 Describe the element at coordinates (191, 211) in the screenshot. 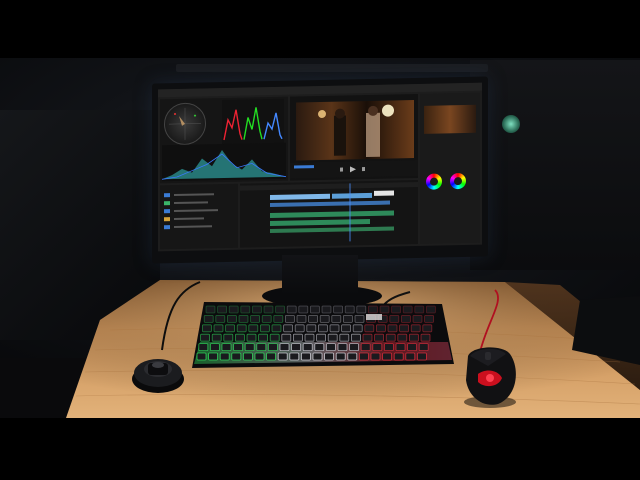

I see `project-list` at that location.